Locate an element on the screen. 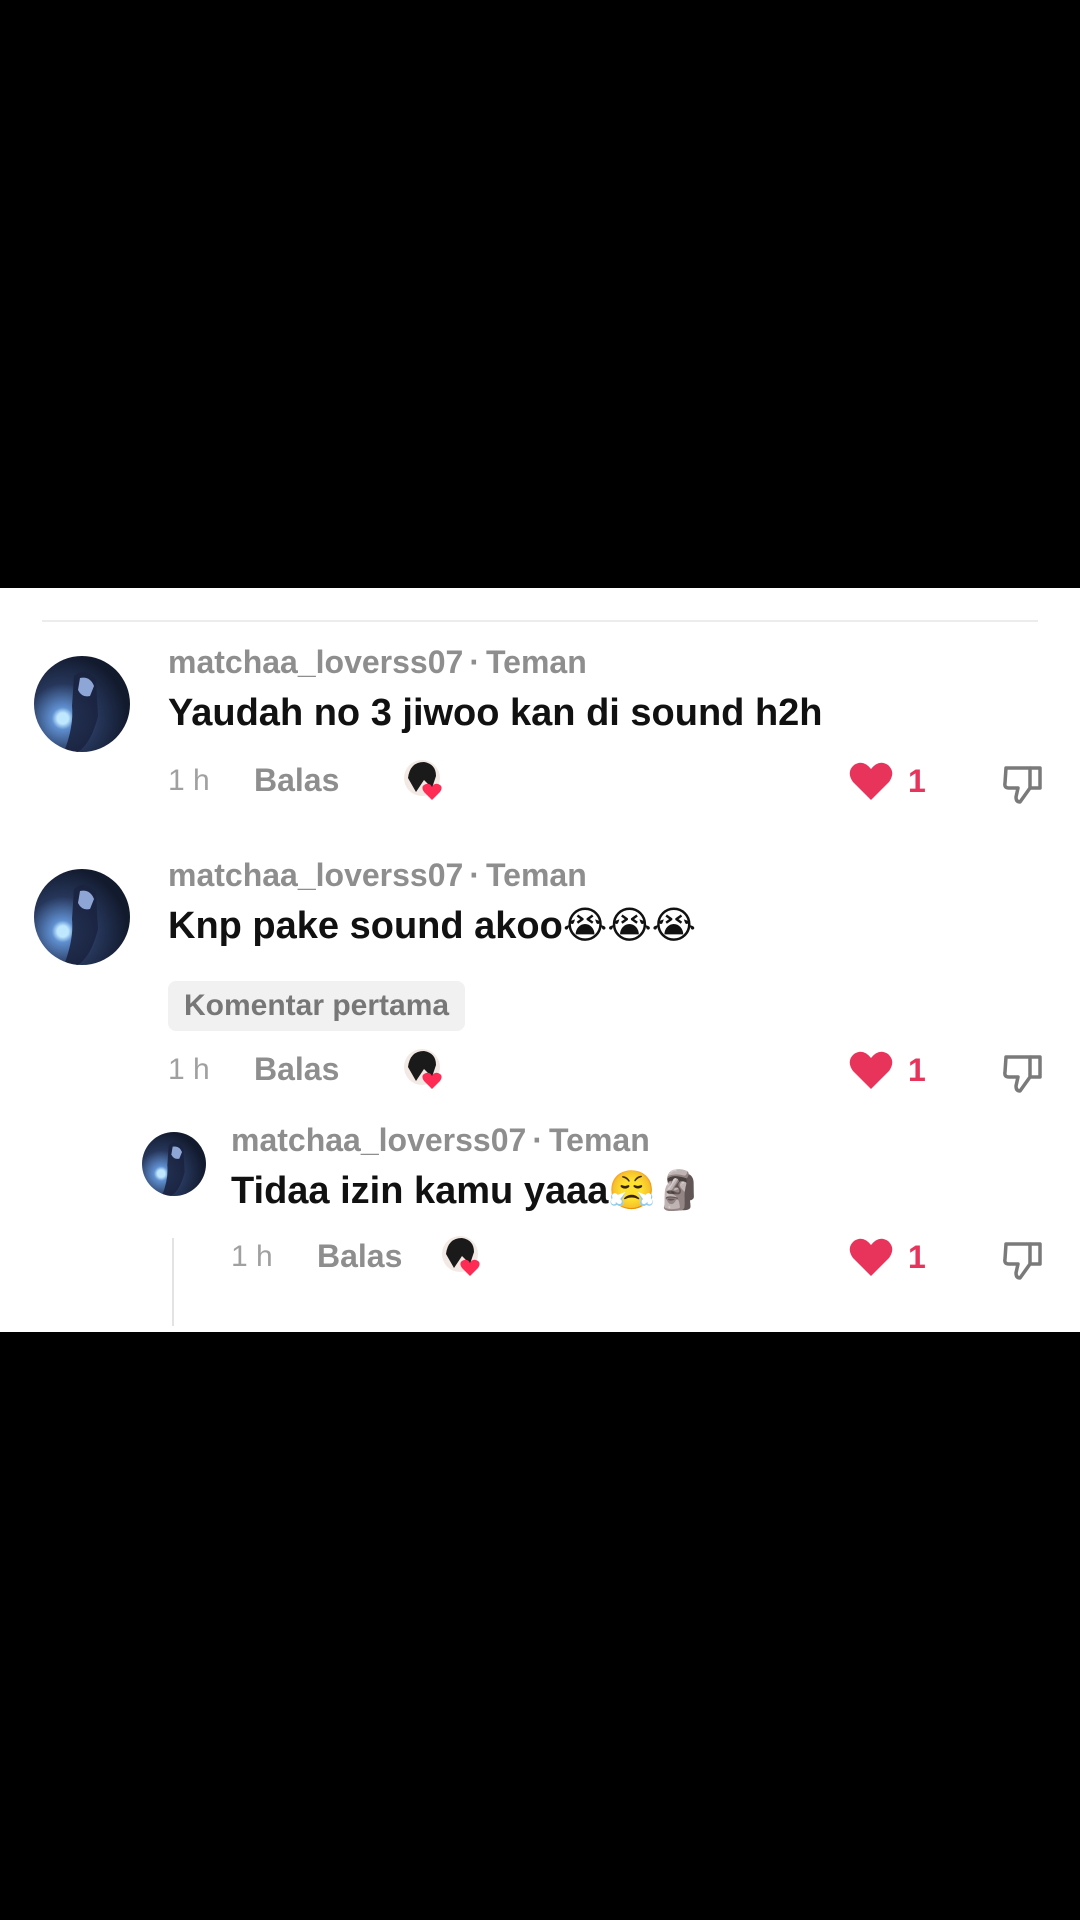  comment-text: Tidaa izin kamu yaaa😤🗿 is located at coordinates (467, 1190).